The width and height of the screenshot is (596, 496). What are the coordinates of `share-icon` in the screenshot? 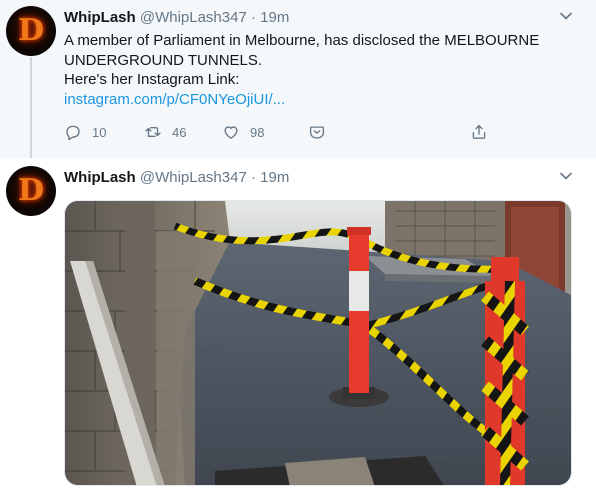 It's located at (479, 131).